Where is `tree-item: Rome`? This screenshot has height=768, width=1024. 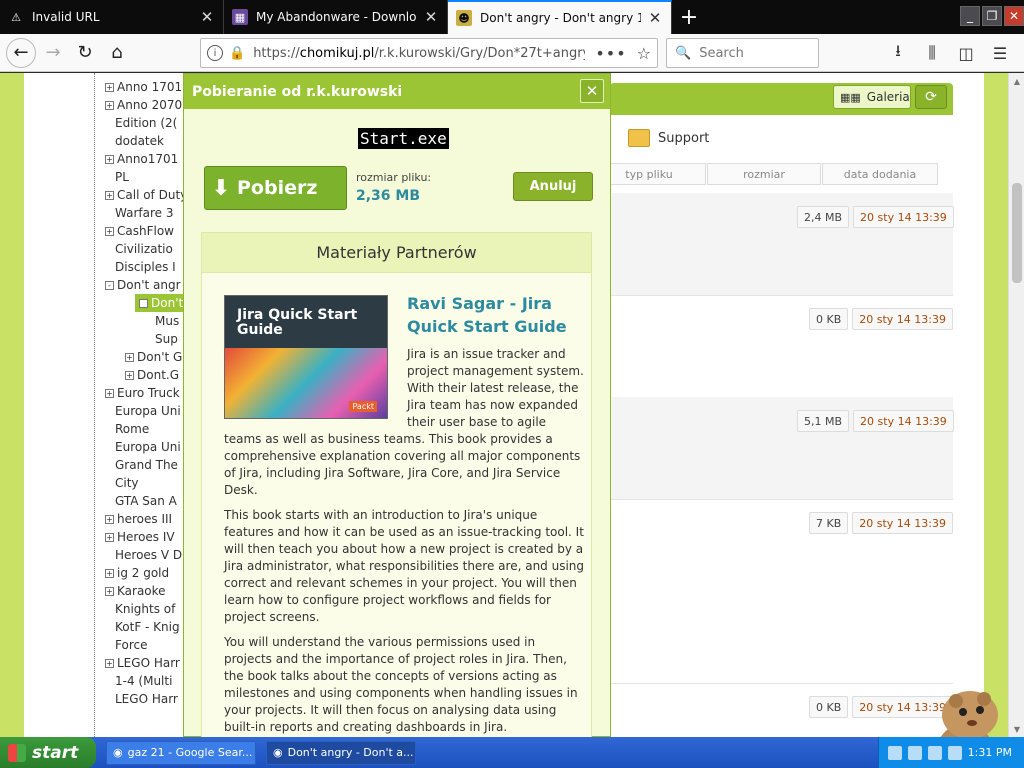 tree-item: Rome is located at coordinates (132, 429).